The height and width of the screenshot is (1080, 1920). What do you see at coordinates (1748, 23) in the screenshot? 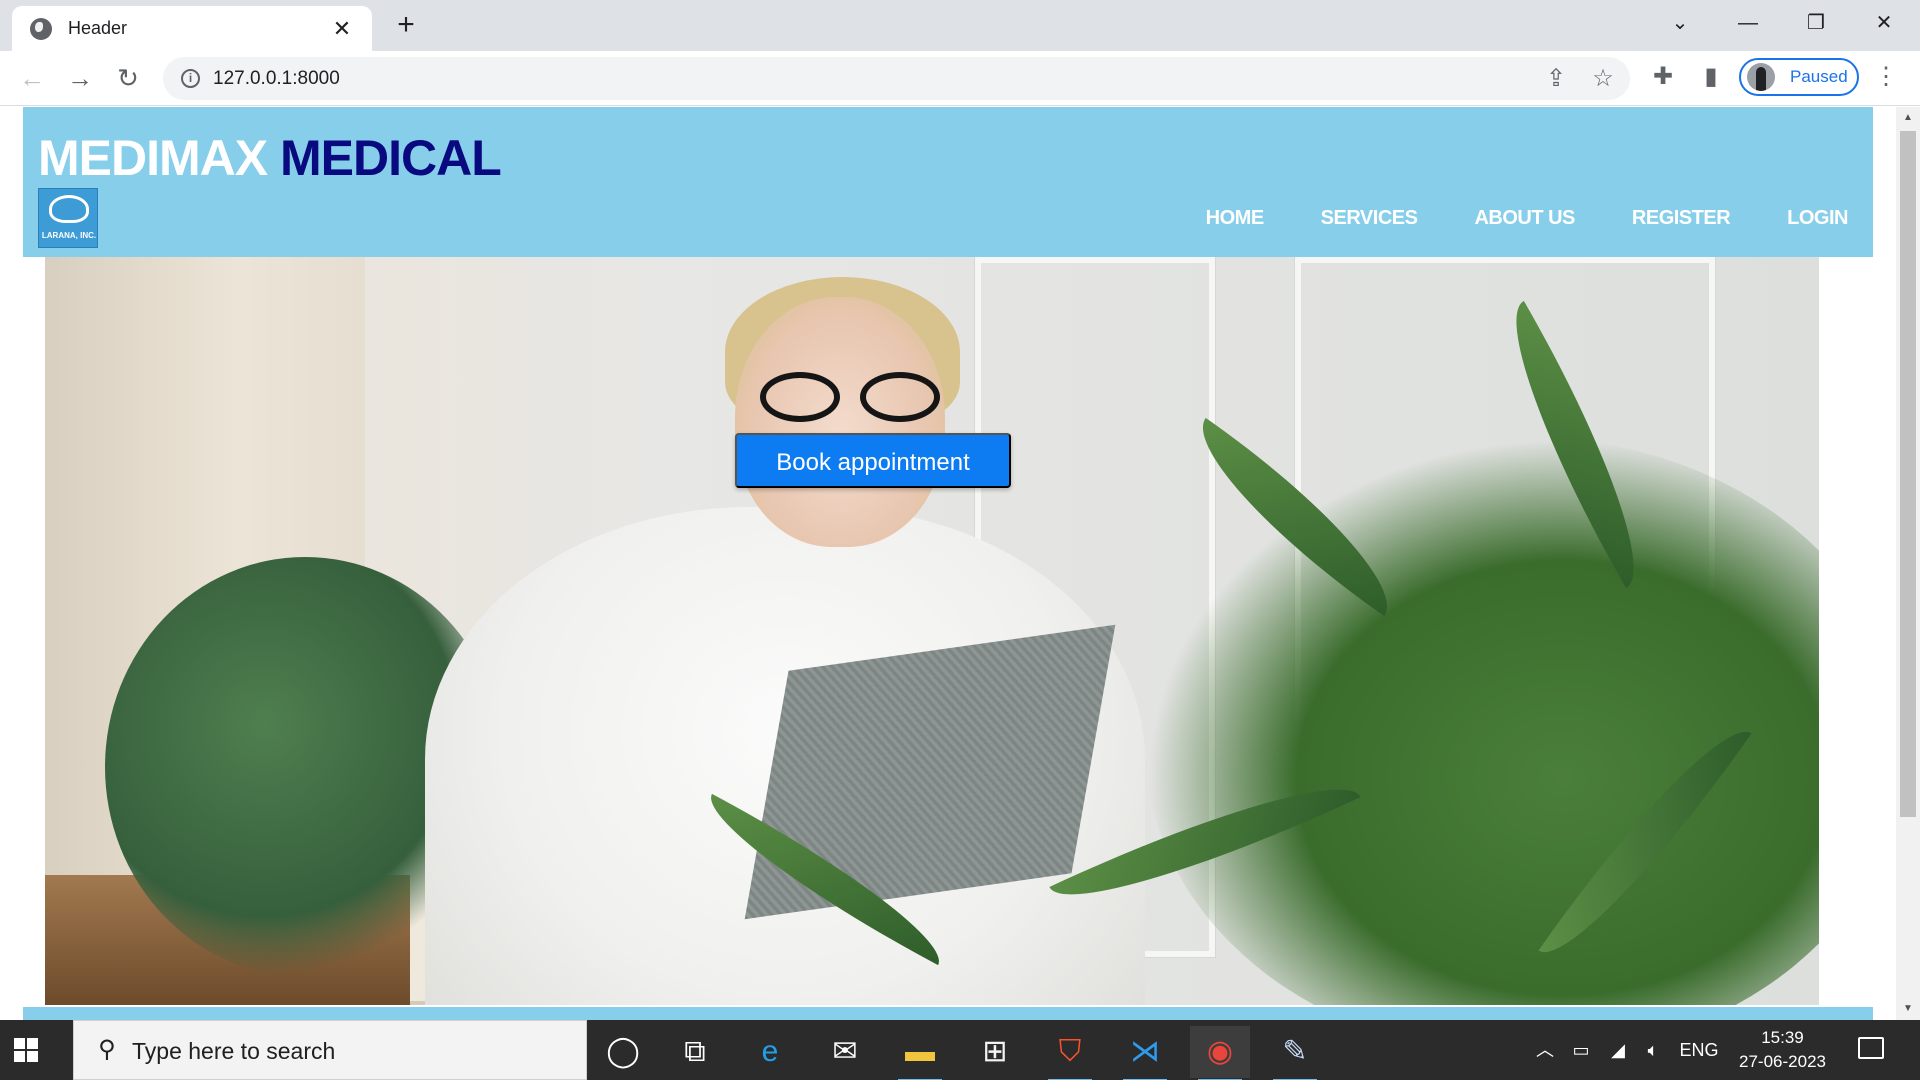
I see `minimize-button: —` at bounding box center [1748, 23].